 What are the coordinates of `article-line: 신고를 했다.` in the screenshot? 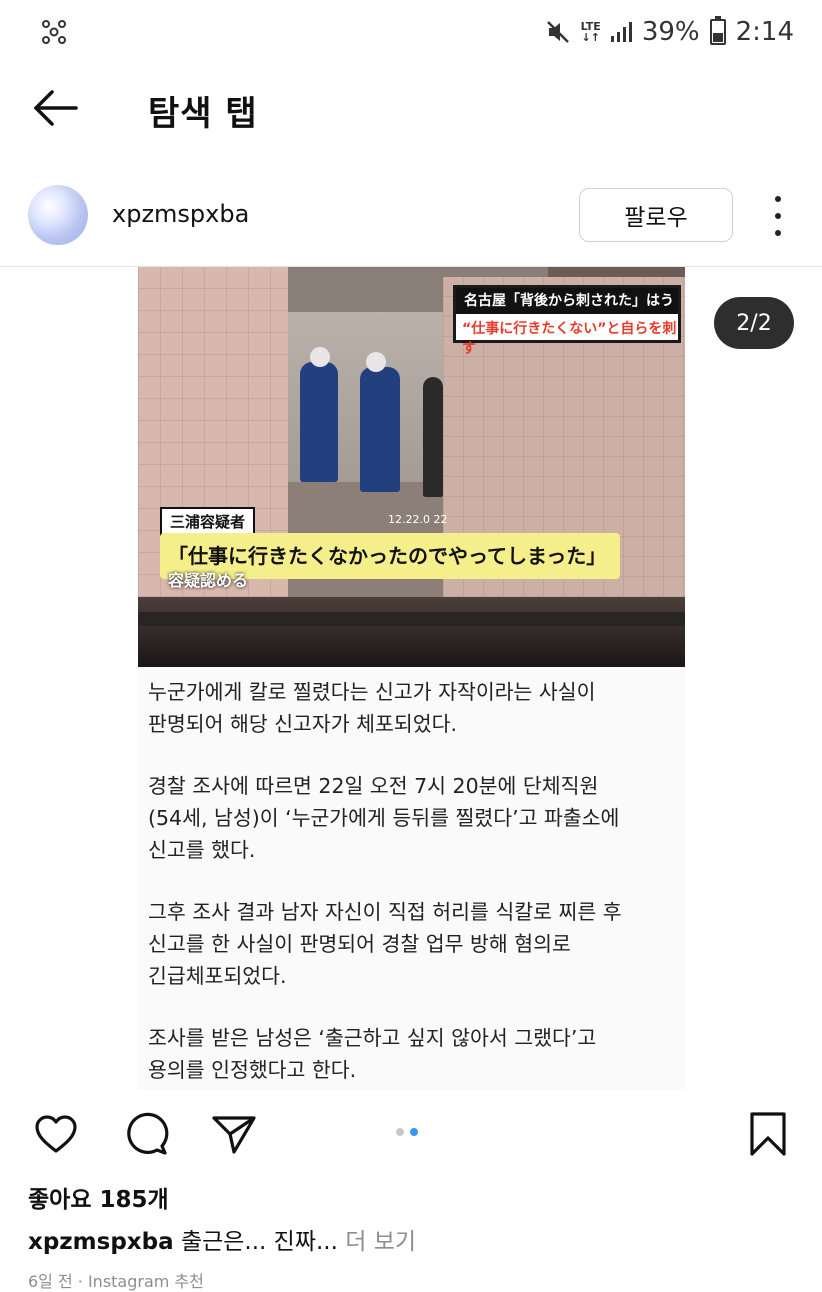 It's located at (202, 850).